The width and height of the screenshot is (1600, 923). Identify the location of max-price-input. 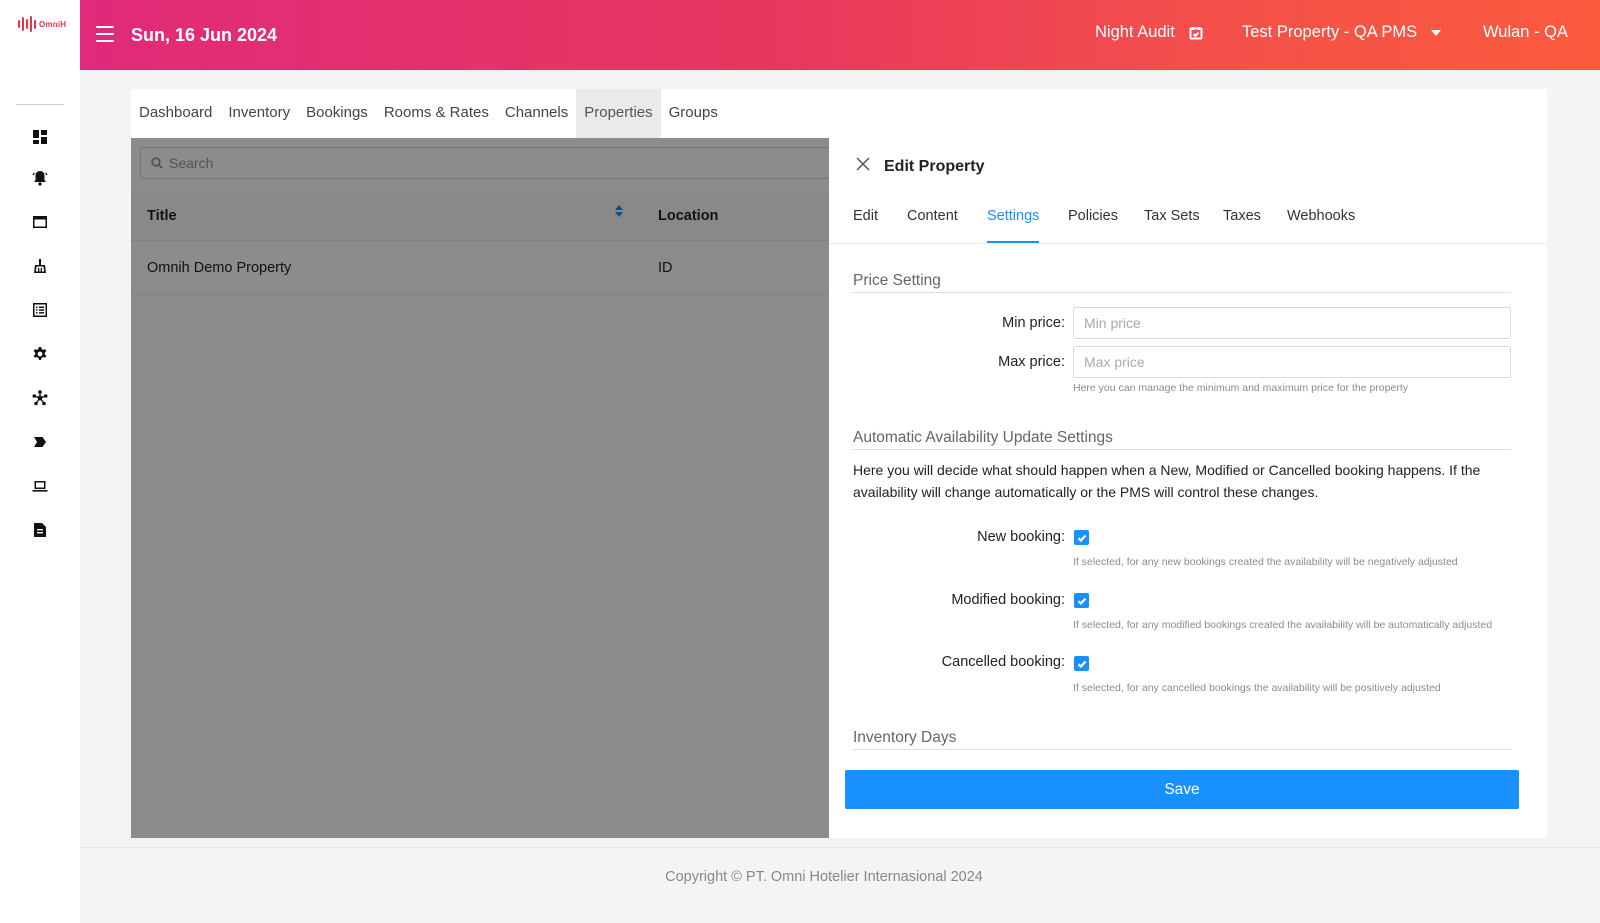
(1292, 362).